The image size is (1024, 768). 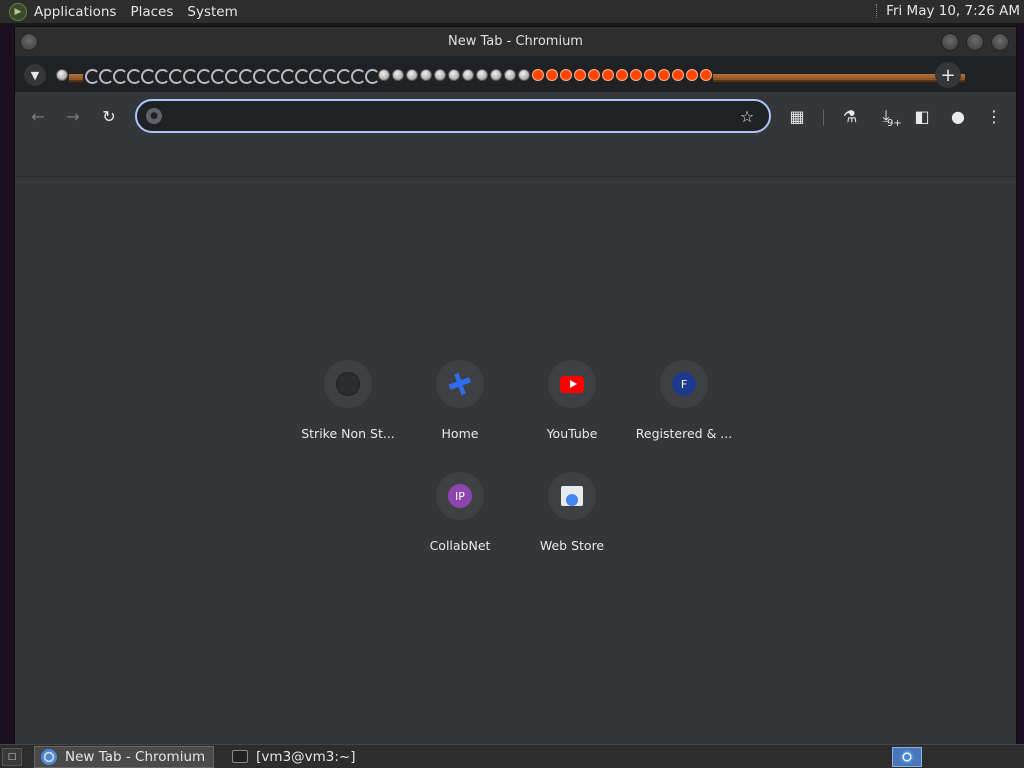 I want to click on new-tab-button: +, so click(x=948, y=75).